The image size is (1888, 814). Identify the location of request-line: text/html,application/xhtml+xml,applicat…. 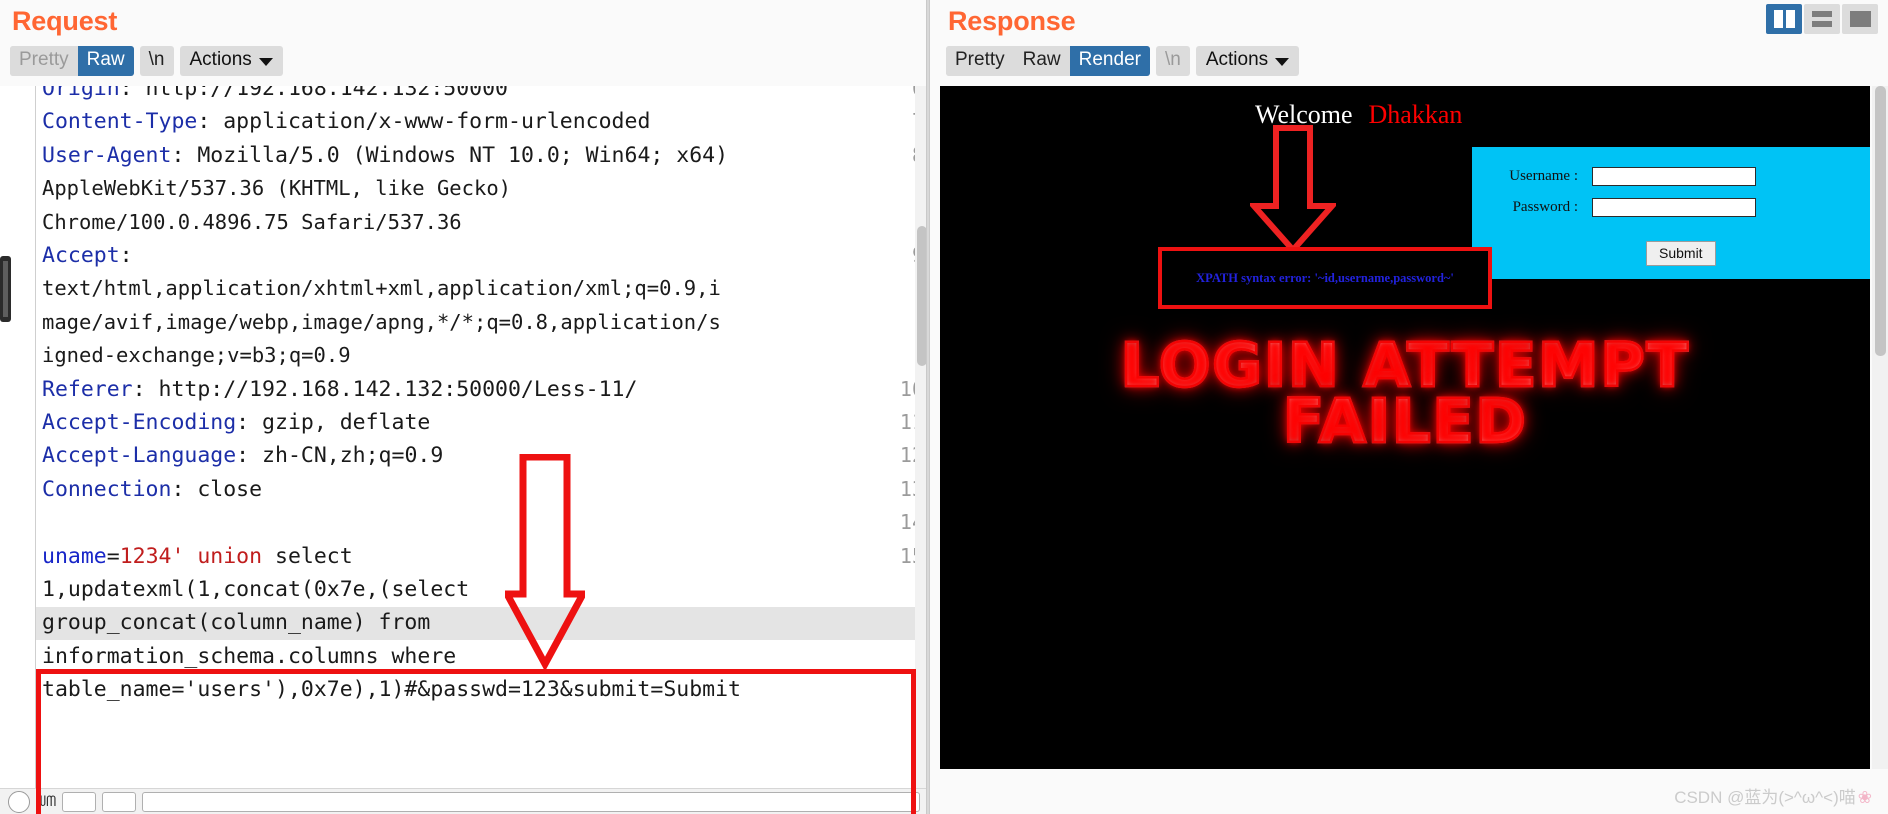
(381, 288).